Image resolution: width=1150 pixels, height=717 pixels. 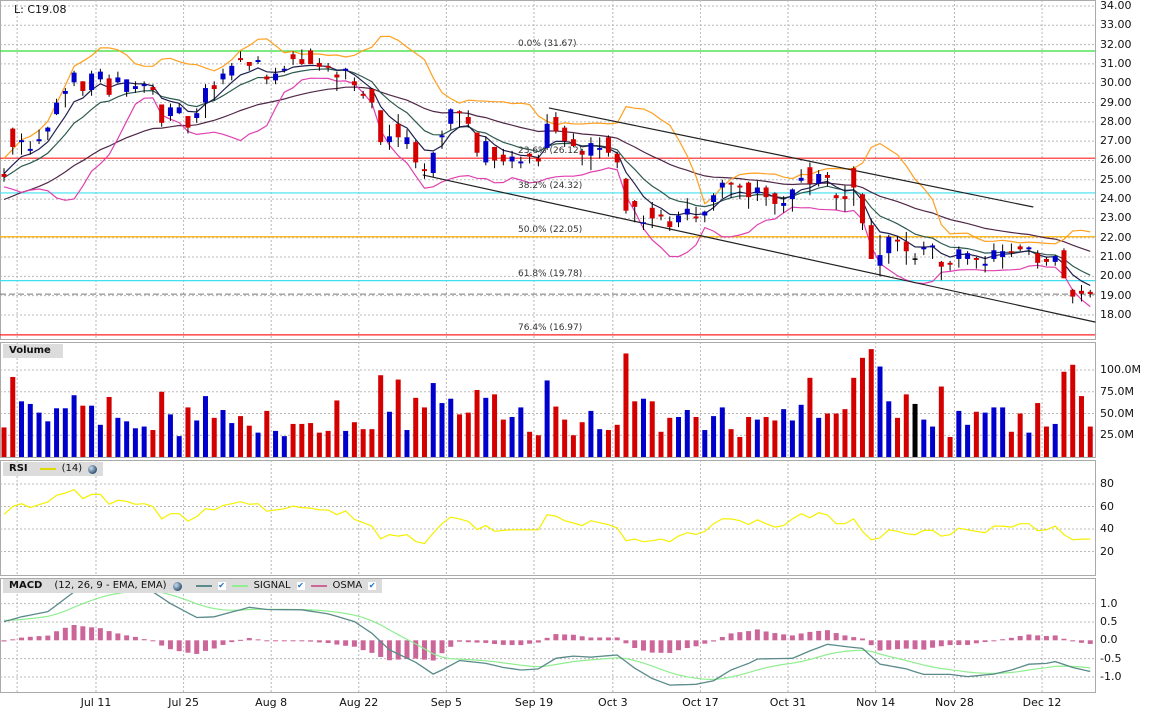 What do you see at coordinates (221, 586) in the screenshot?
I see `macd-visible-checkbox: ✔` at bounding box center [221, 586].